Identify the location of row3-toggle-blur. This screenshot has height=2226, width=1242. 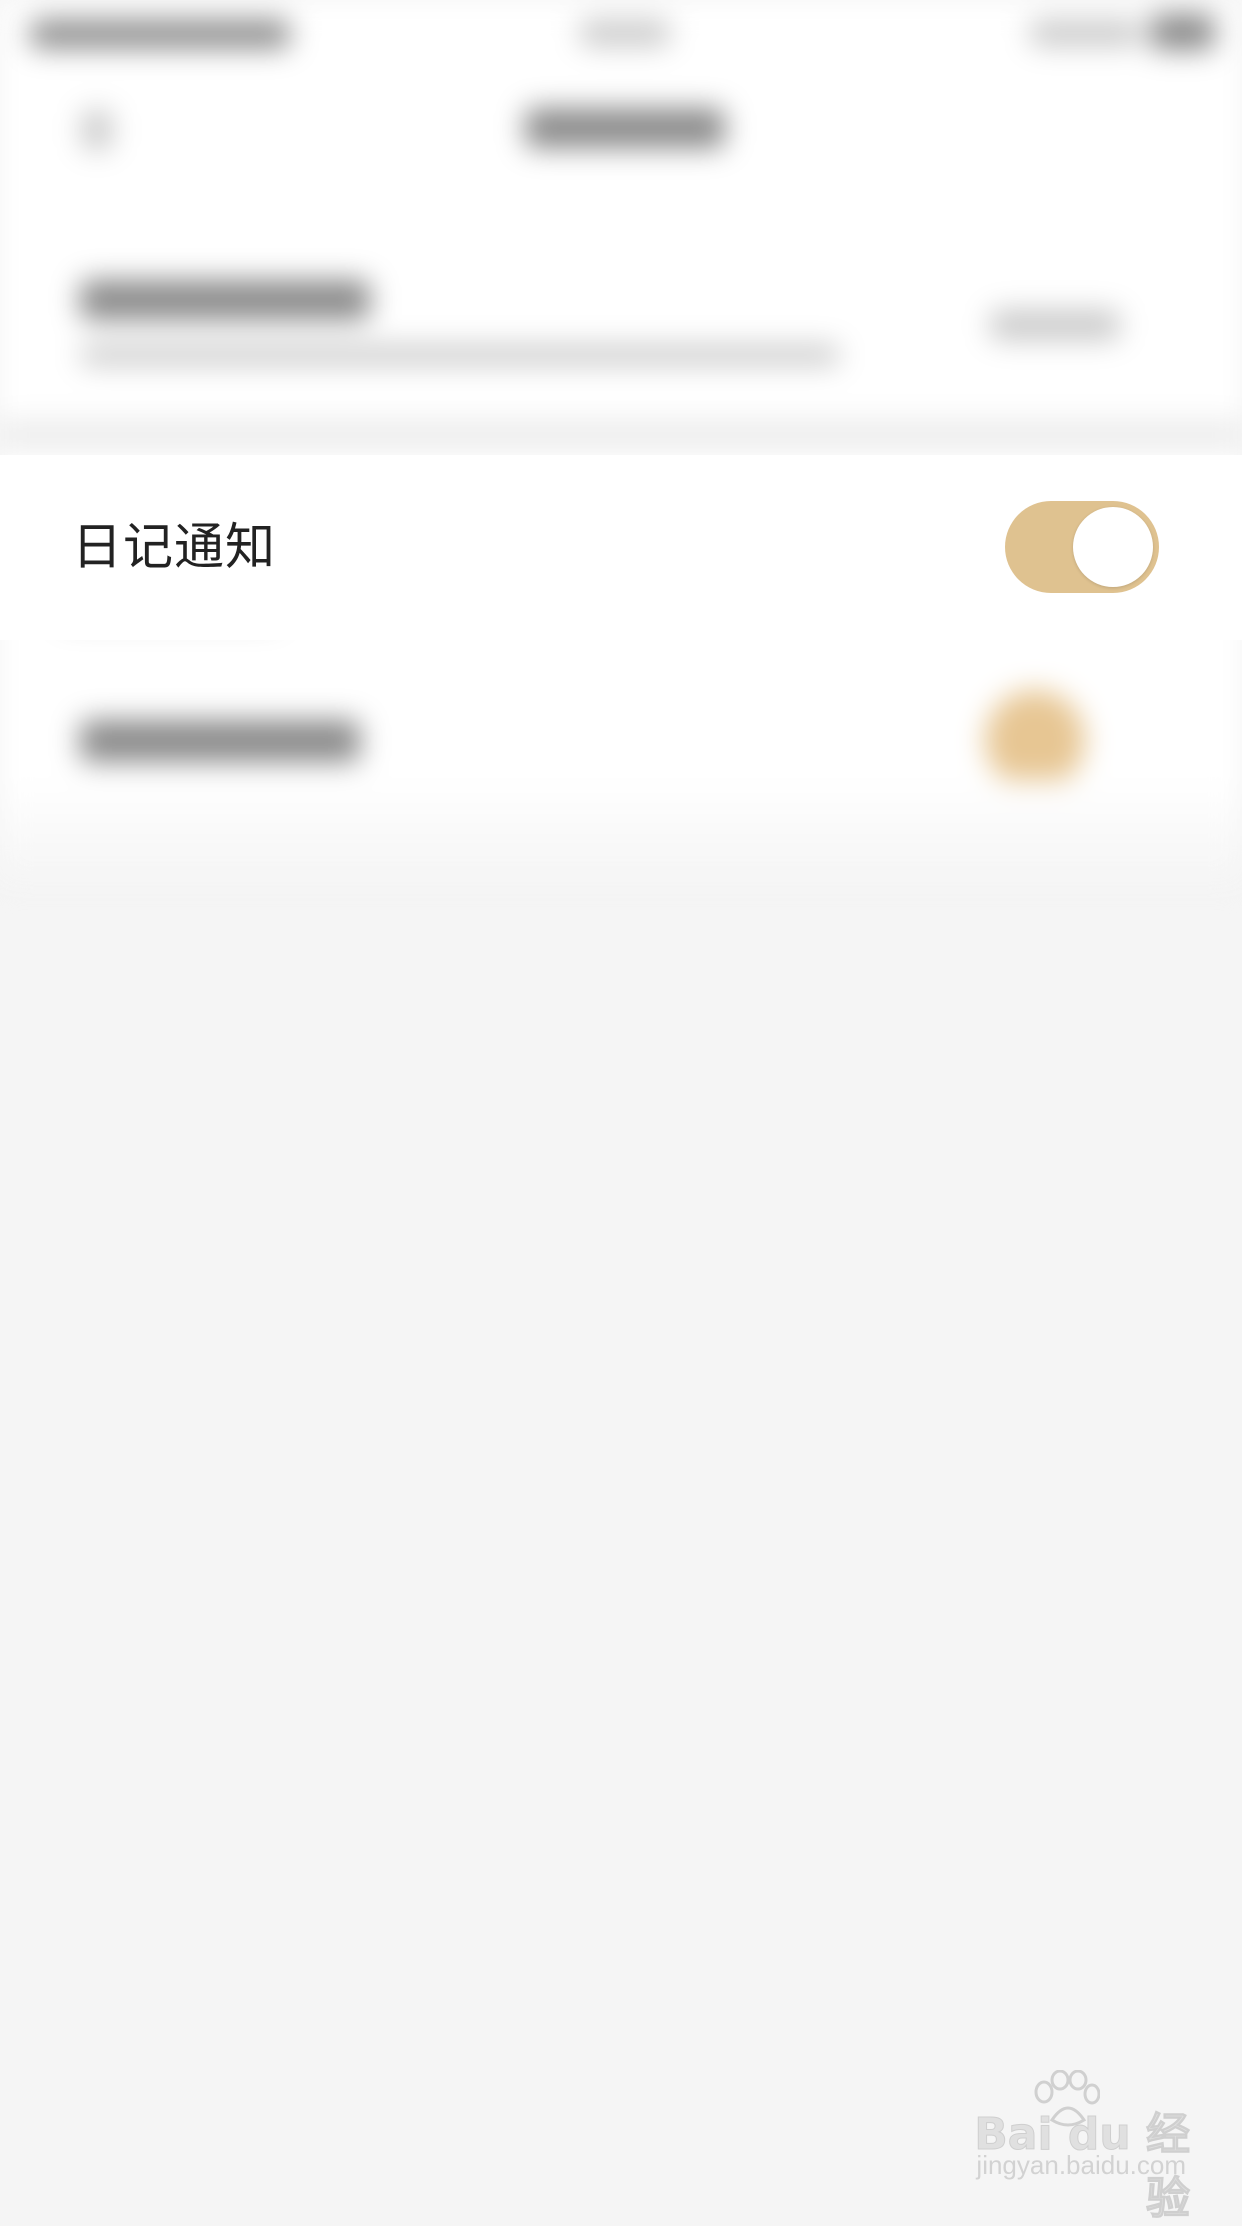
(1035, 740).